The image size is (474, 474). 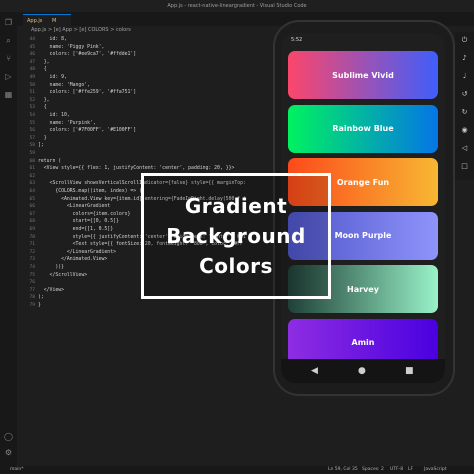 I want to click on line-number: 72, so click(x=32, y=252).